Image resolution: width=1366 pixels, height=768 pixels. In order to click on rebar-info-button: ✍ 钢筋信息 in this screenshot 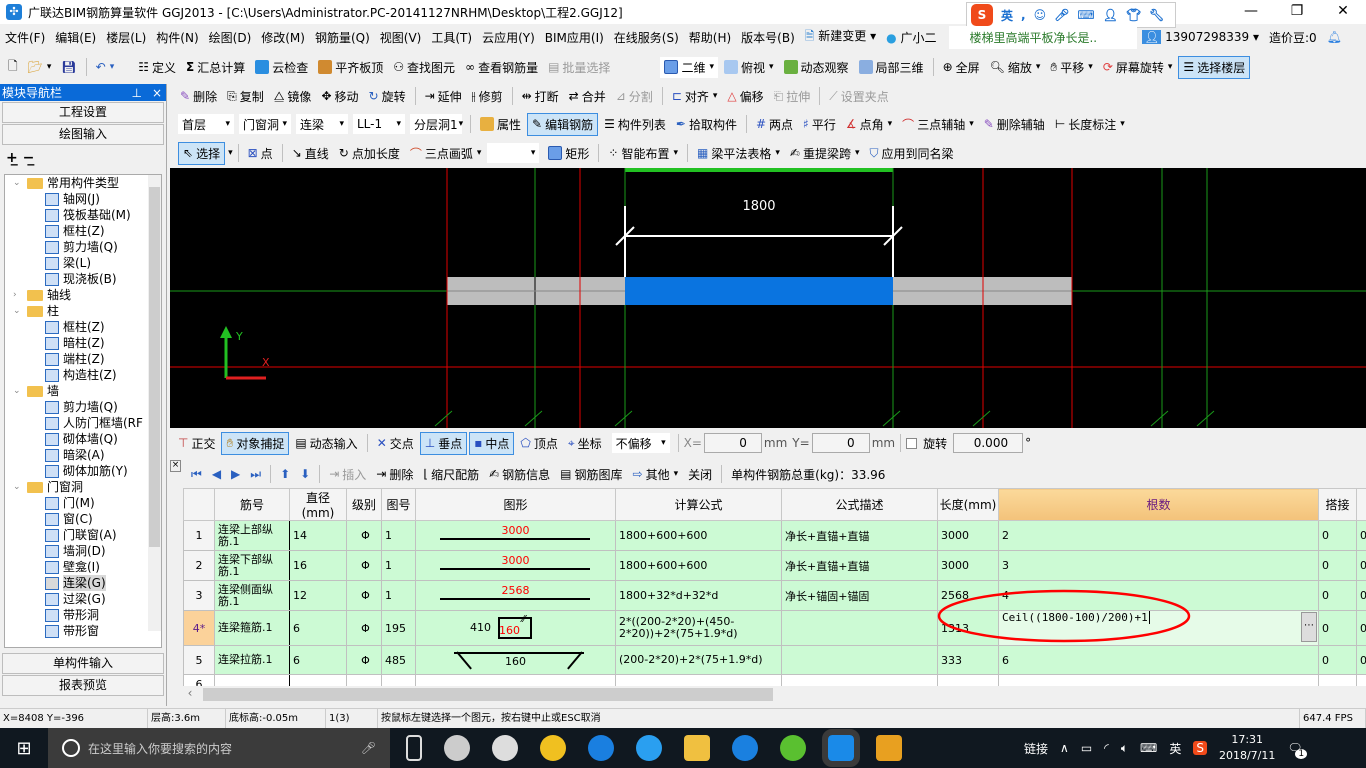, I will do `click(519, 474)`.